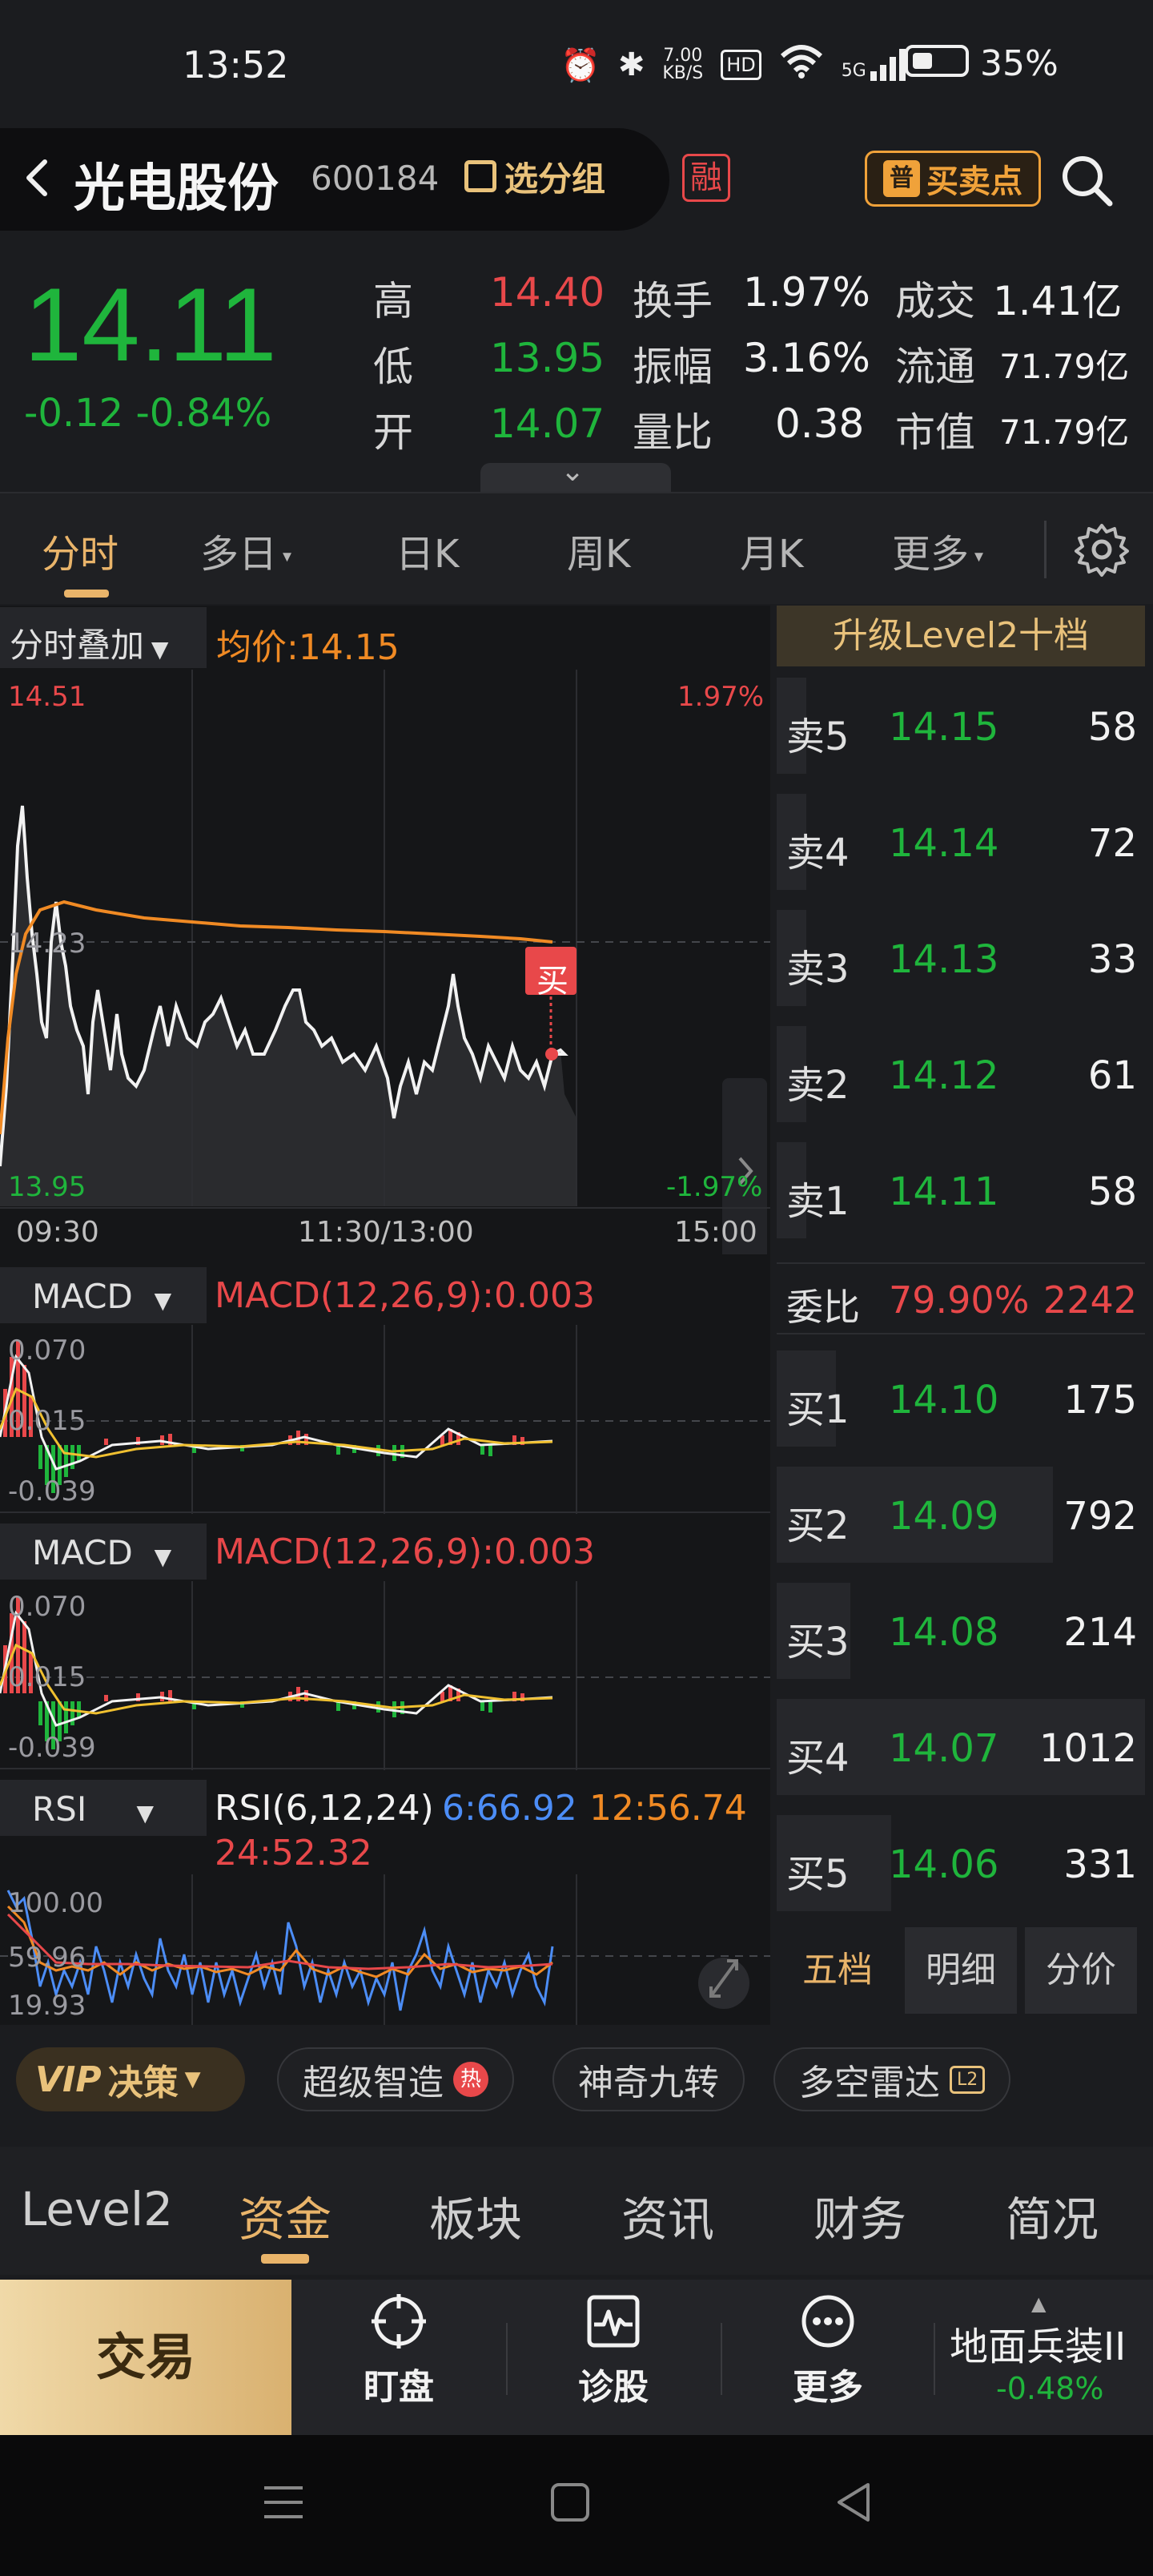 Image resolution: width=1153 pixels, height=2576 pixels. What do you see at coordinates (1112, 727) in the screenshot?
I see `ask-level-volume: 58` at bounding box center [1112, 727].